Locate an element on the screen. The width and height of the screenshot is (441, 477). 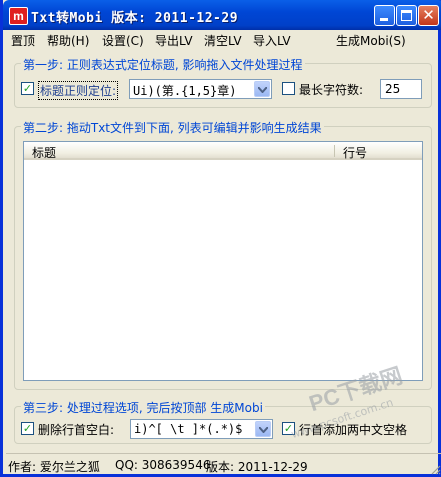
menu-item-clear-lv: 清空LV is located at coordinates (223, 40).